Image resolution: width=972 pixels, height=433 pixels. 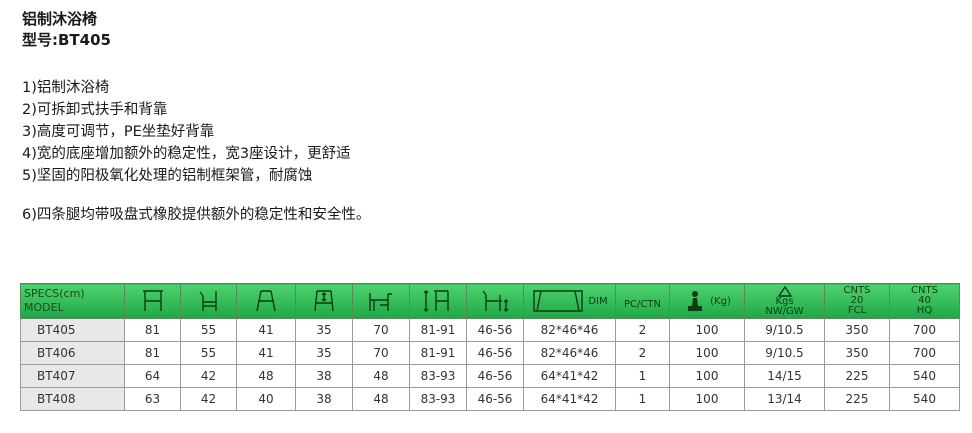 What do you see at coordinates (598, 301) in the screenshot?
I see `dim-label: DIM` at bounding box center [598, 301].